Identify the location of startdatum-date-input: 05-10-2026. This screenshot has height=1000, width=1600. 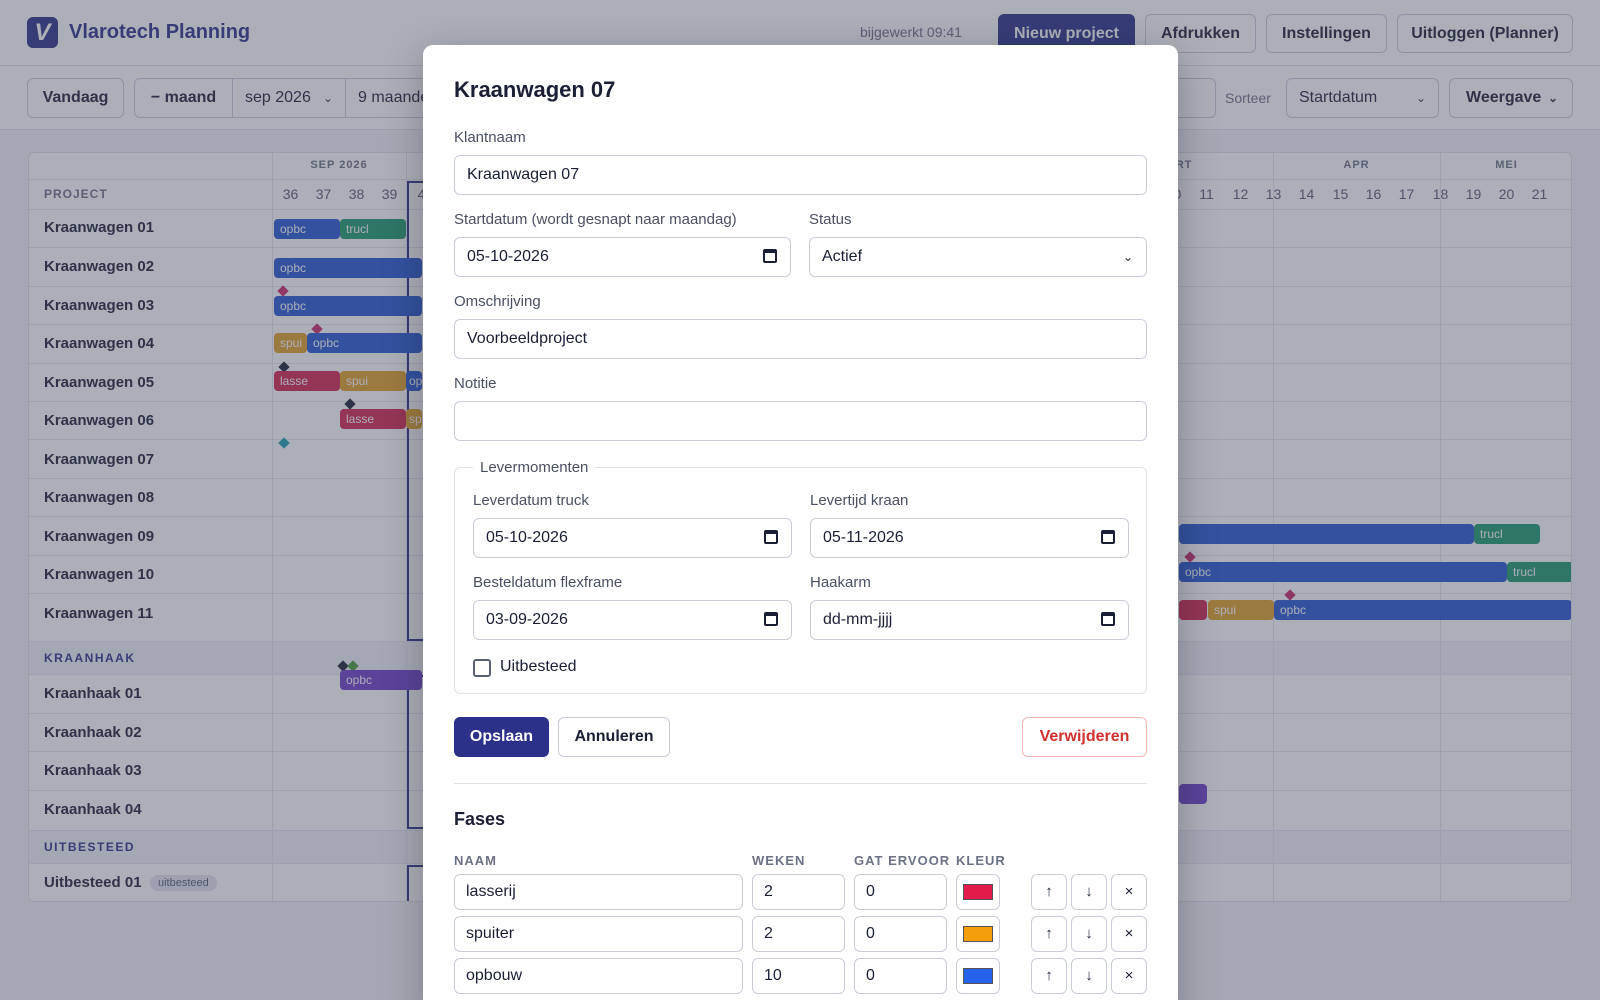
(622, 257).